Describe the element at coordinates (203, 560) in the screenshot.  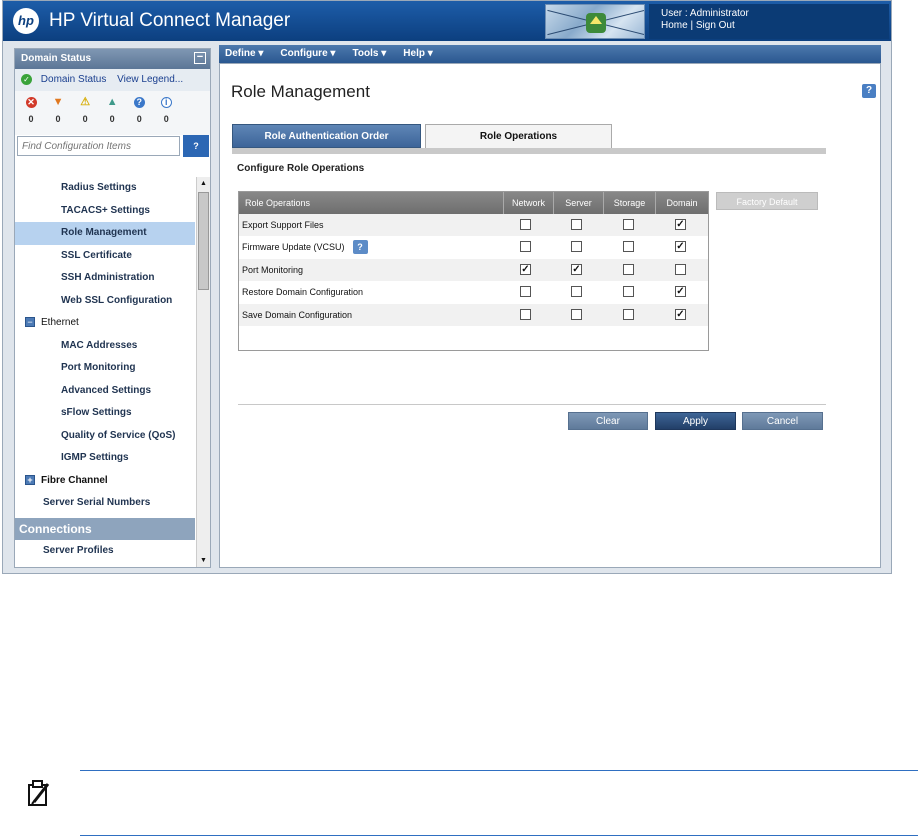
I see `scroll-down-icon: ▼` at that location.